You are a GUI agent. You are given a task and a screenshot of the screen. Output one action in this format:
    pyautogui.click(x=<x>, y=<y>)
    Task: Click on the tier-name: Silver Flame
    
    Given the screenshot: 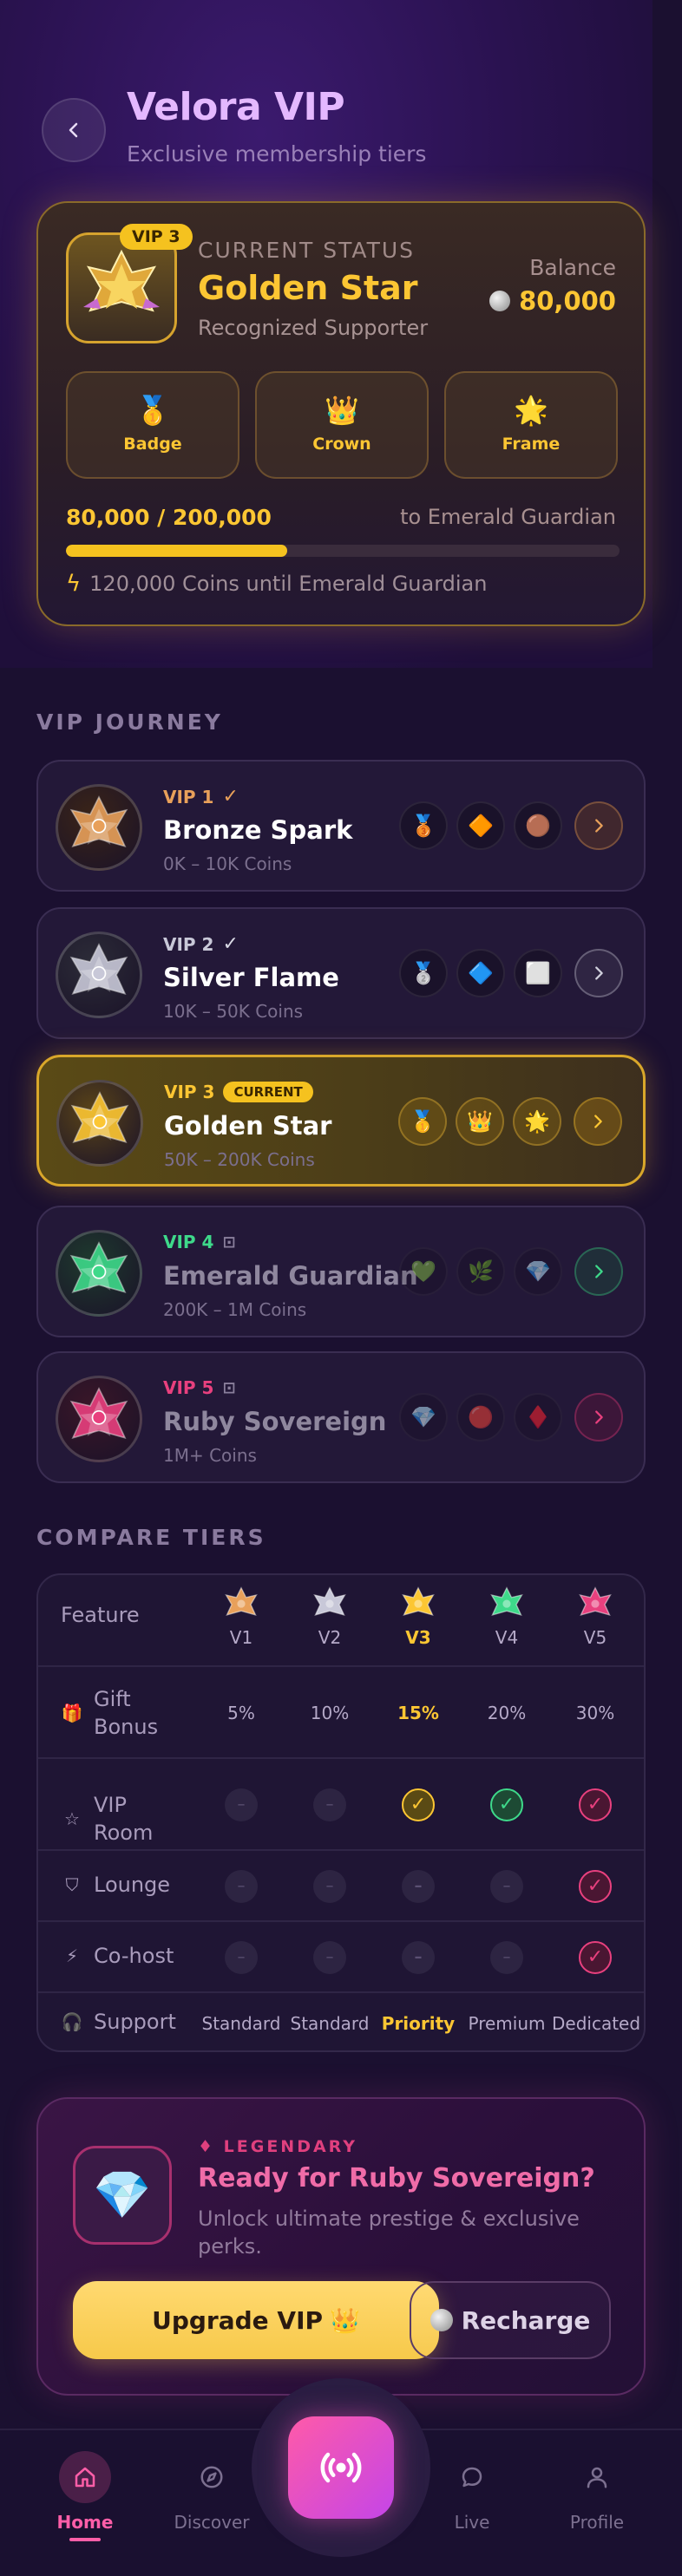 What is the action you would take?
    pyautogui.click(x=251, y=977)
    